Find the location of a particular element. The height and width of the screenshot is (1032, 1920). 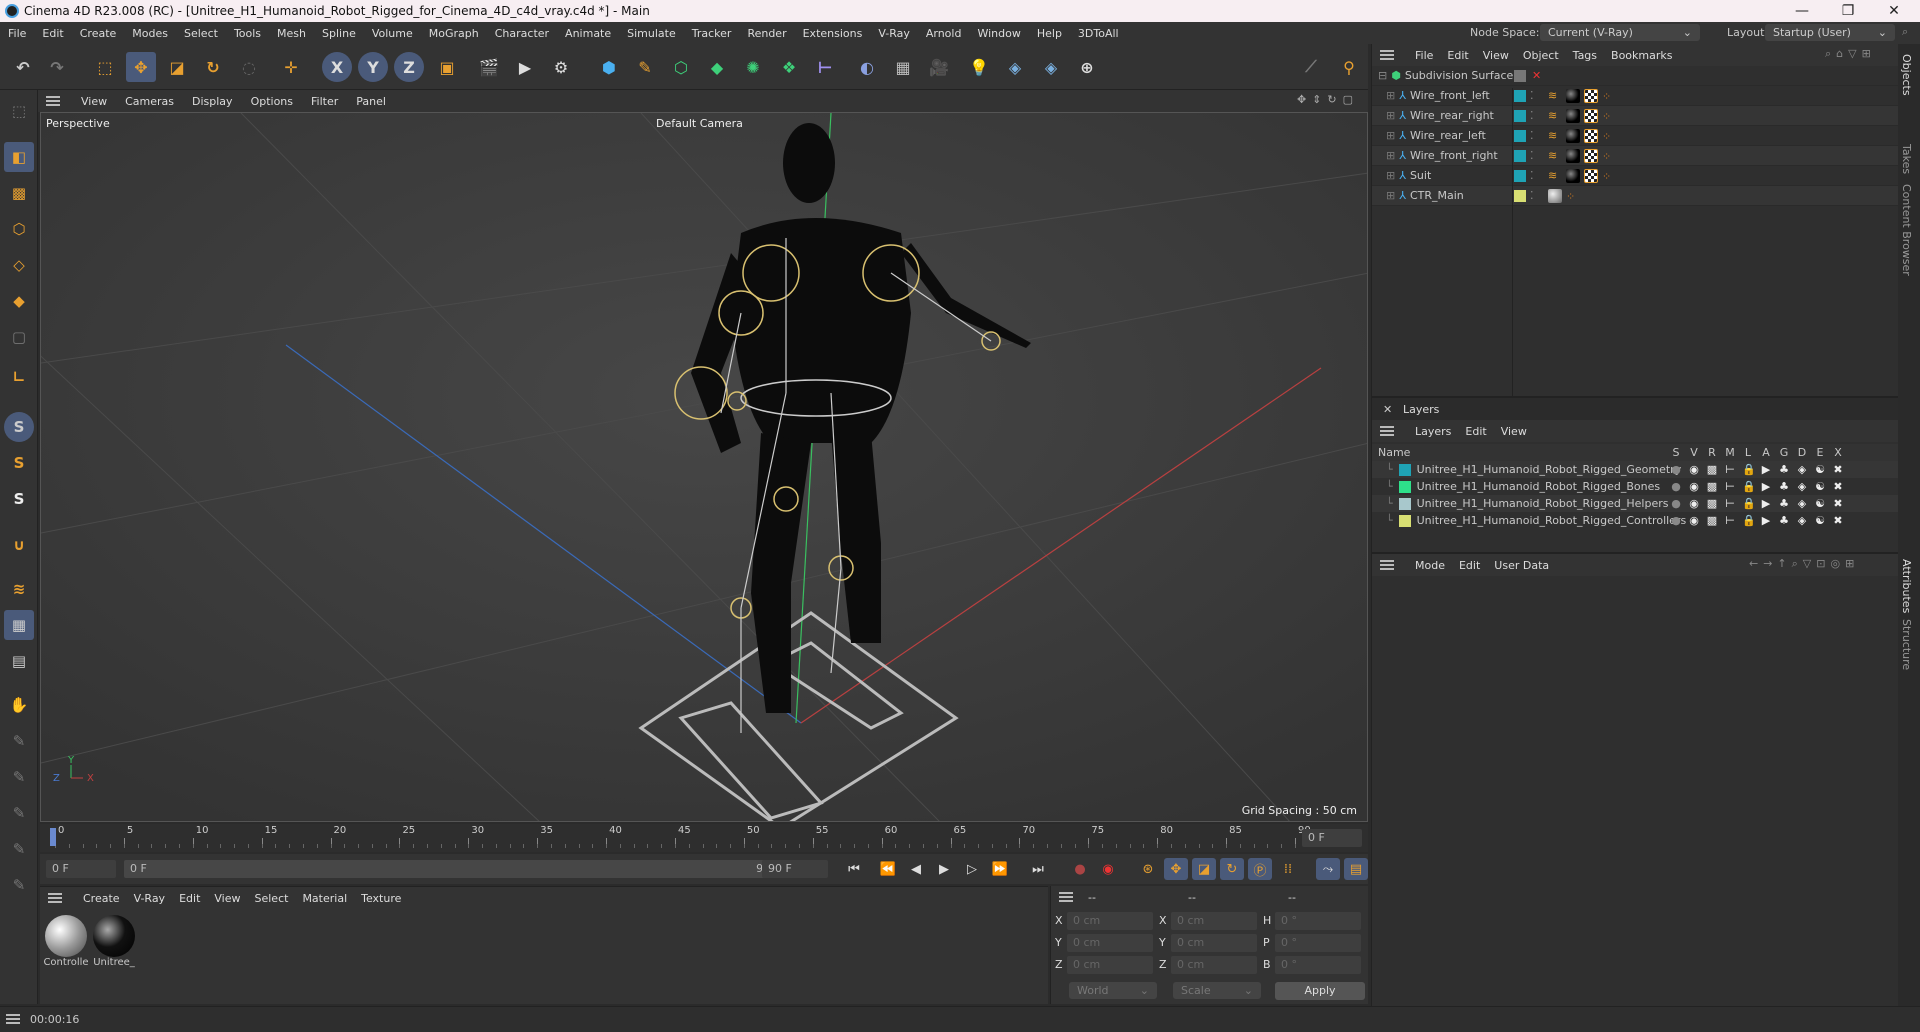

z-axis-icon: Z is located at coordinates (409, 67).